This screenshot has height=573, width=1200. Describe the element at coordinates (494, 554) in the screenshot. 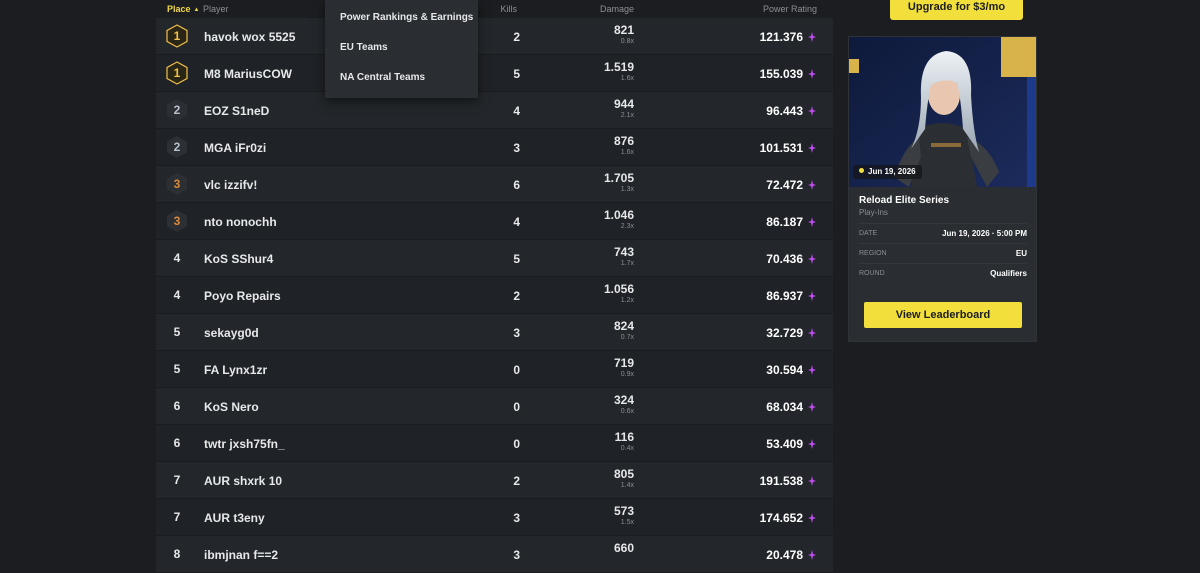

I see `table-row: 8 ibmjnan f==2 3 660 20.478` at that location.